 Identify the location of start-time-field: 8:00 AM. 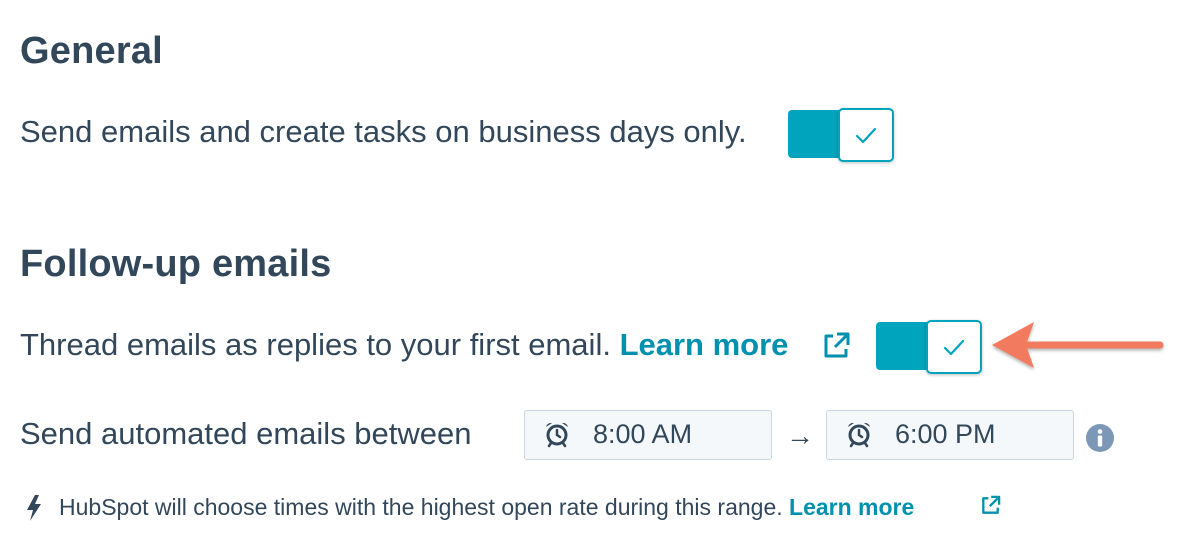
(648, 435).